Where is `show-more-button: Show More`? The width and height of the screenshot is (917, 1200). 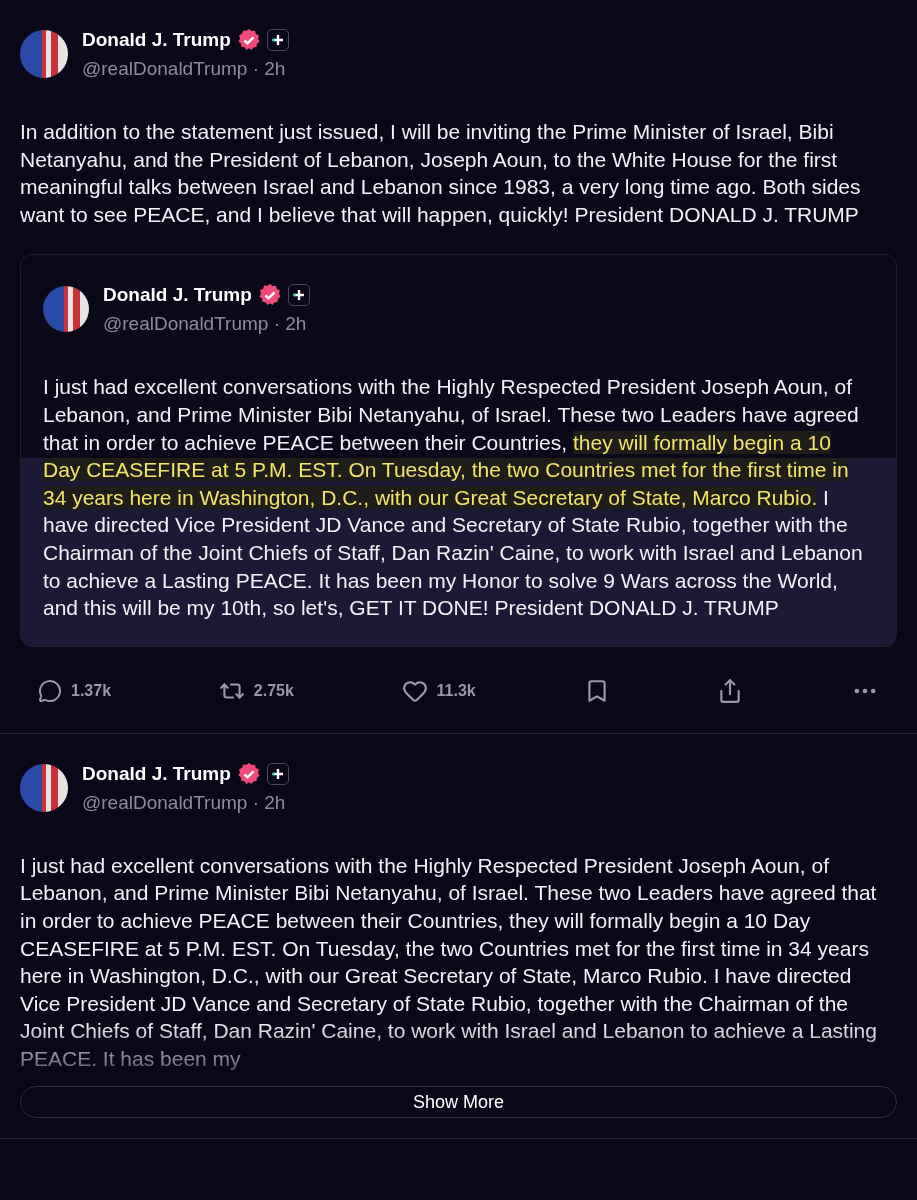
show-more-button: Show More is located at coordinates (458, 1102).